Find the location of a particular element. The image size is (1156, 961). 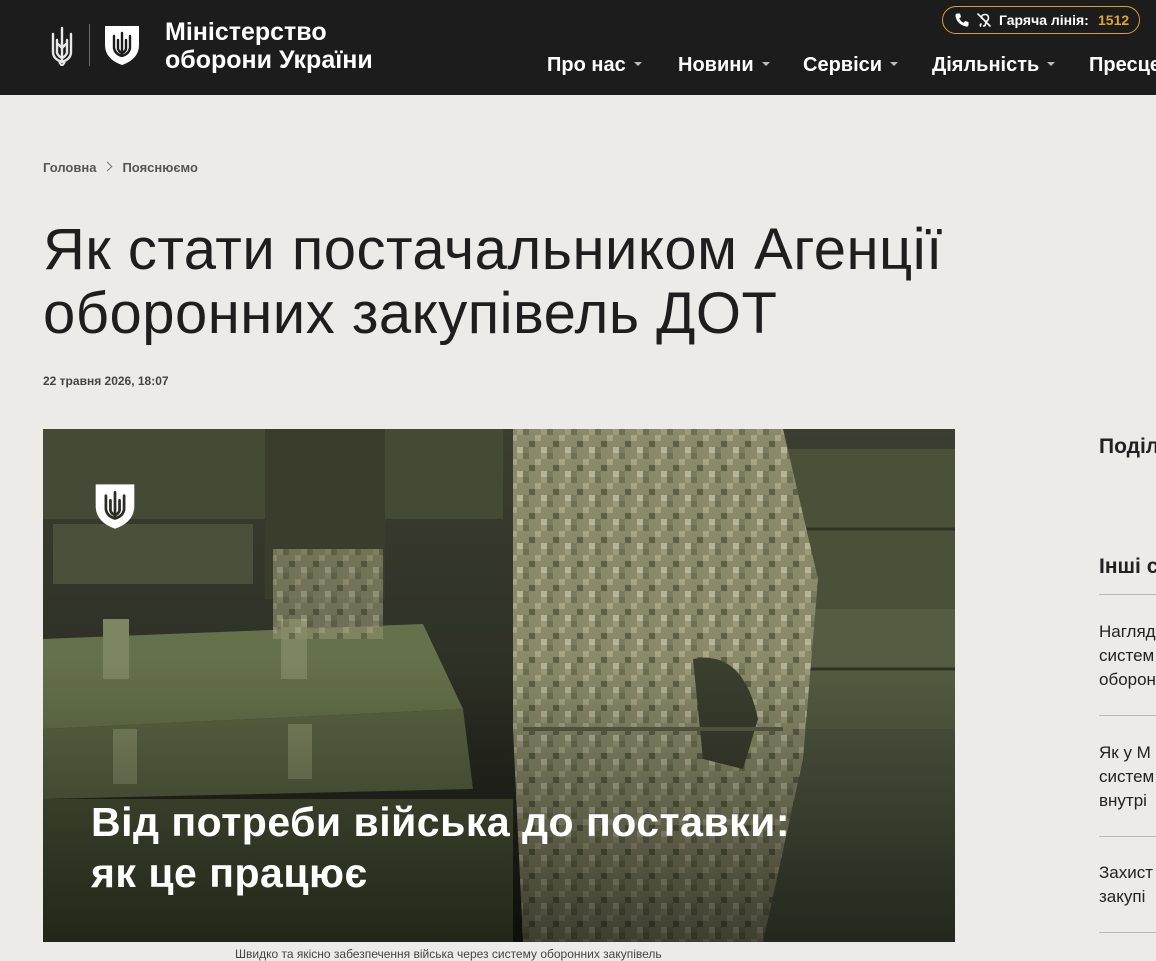

related-article-1: Нагляд систем оборон is located at coordinates (1127, 656).